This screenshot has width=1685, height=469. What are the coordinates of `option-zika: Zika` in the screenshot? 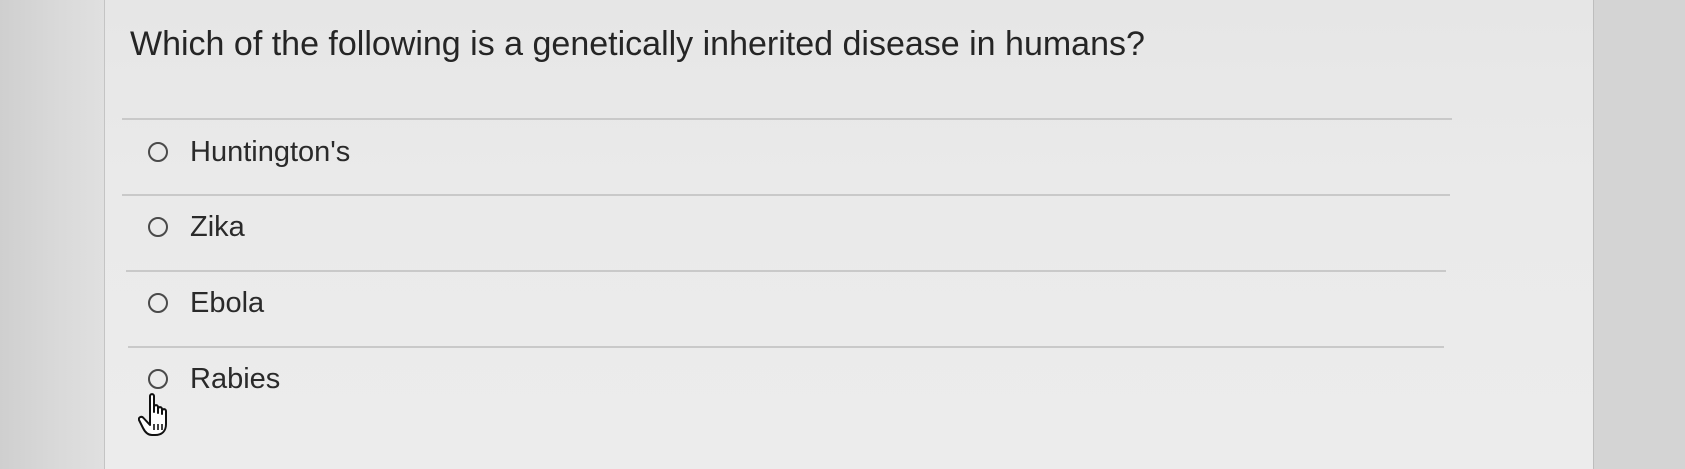 It's located at (196, 227).